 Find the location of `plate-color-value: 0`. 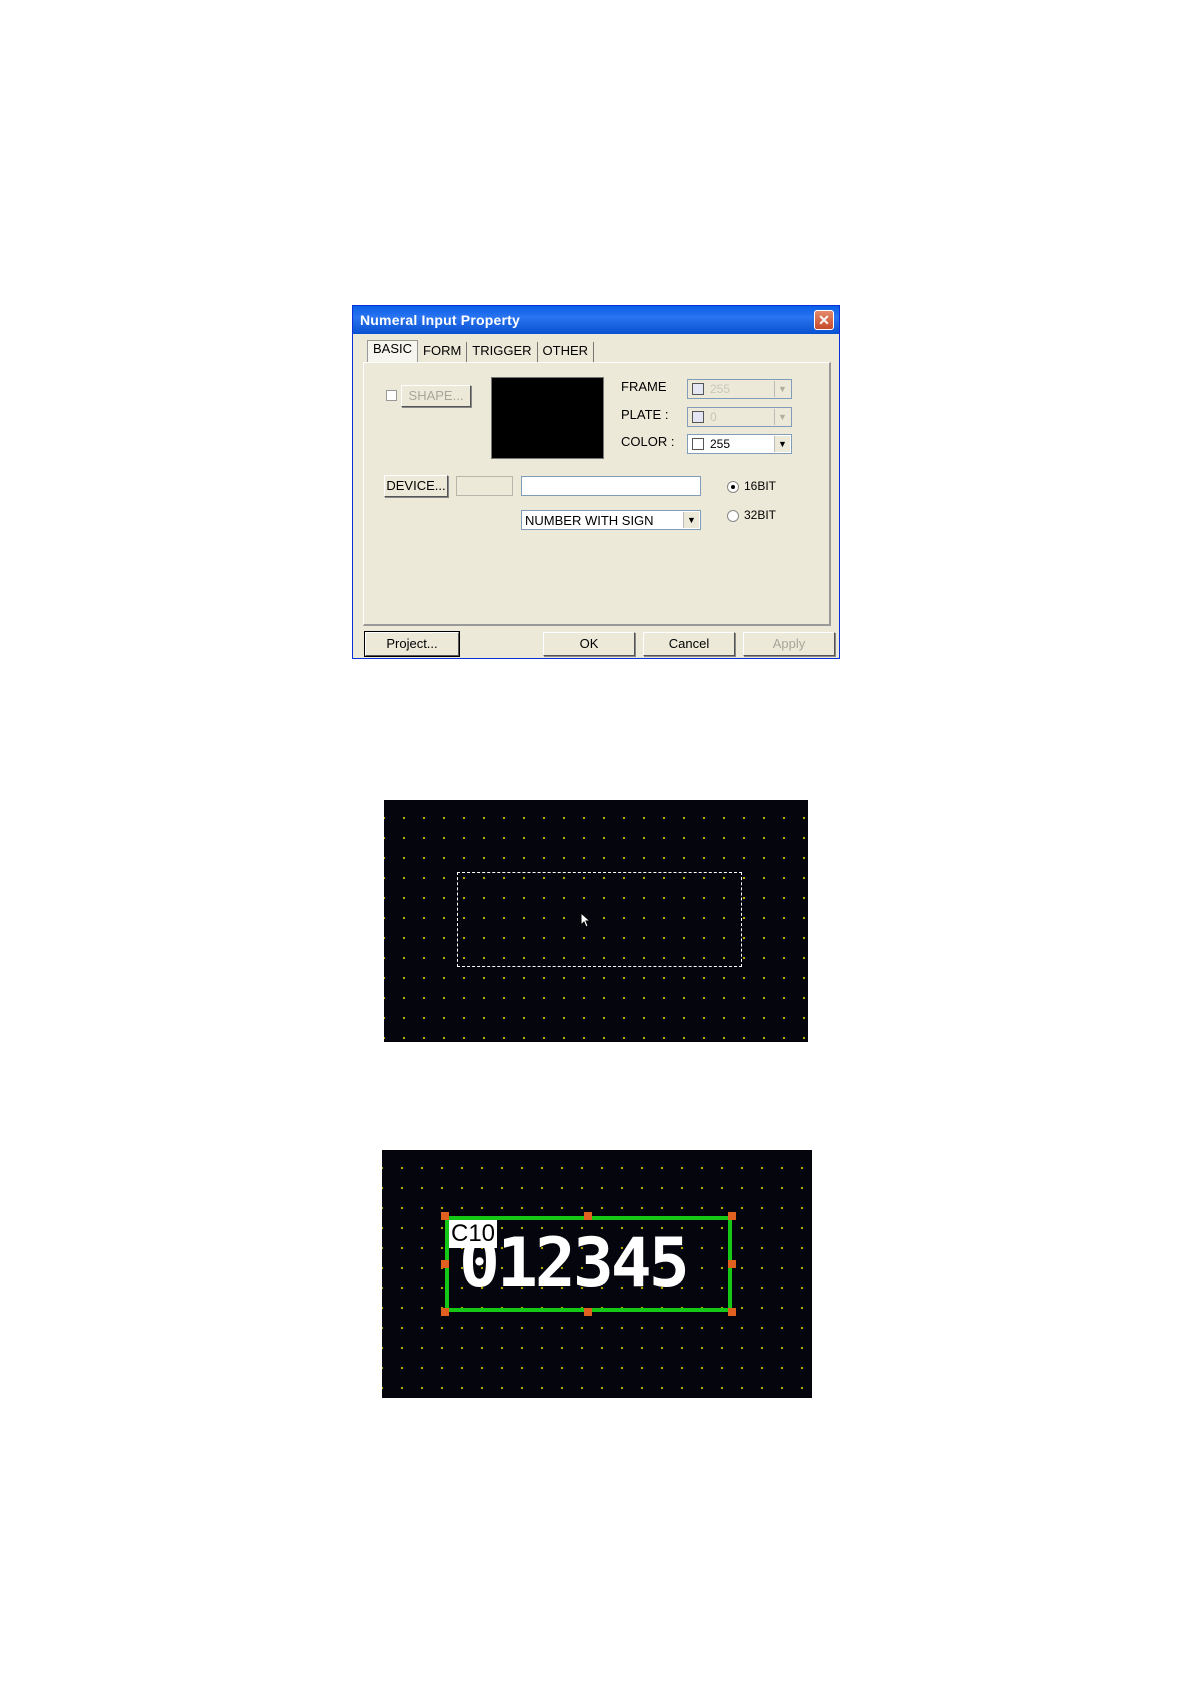

plate-color-value: 0 is located at coordinates (713, 417).